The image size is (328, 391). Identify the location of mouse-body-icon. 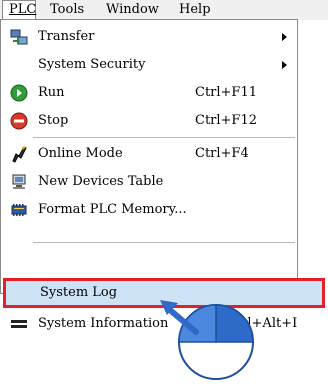
(216, 342).